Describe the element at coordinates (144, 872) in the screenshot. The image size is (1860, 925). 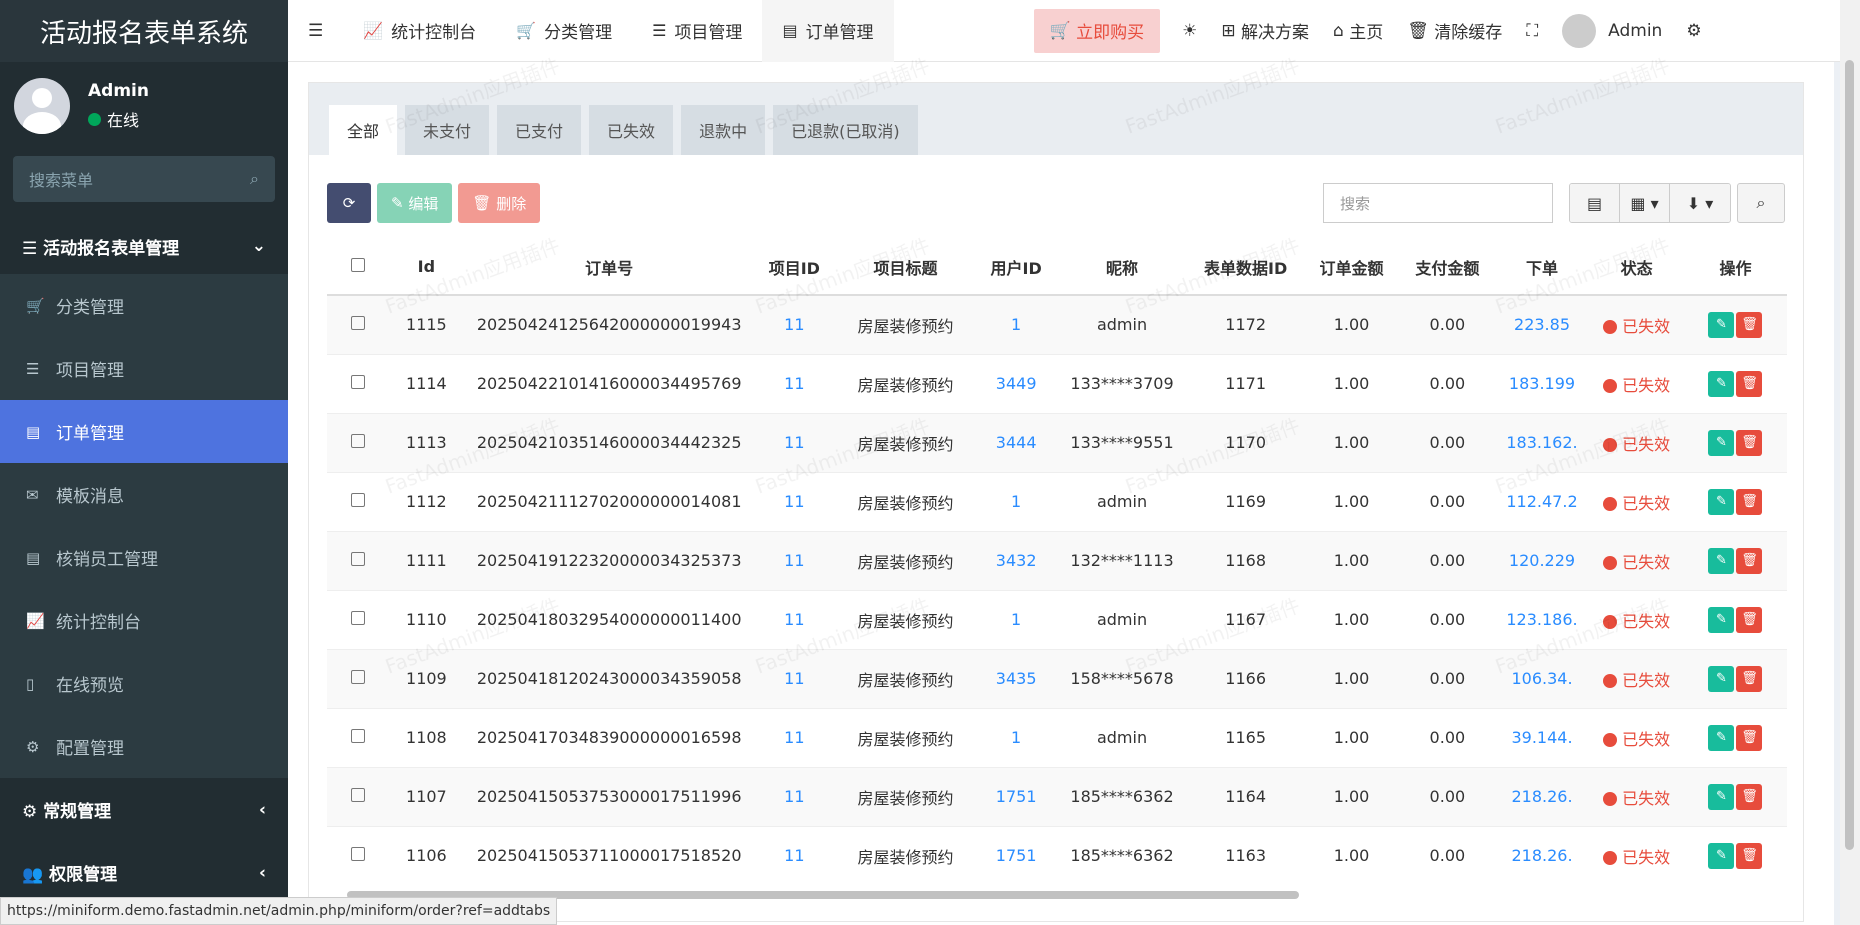
I see `sidebar-group-auth: 👥 权限管理 ‹` at that location.